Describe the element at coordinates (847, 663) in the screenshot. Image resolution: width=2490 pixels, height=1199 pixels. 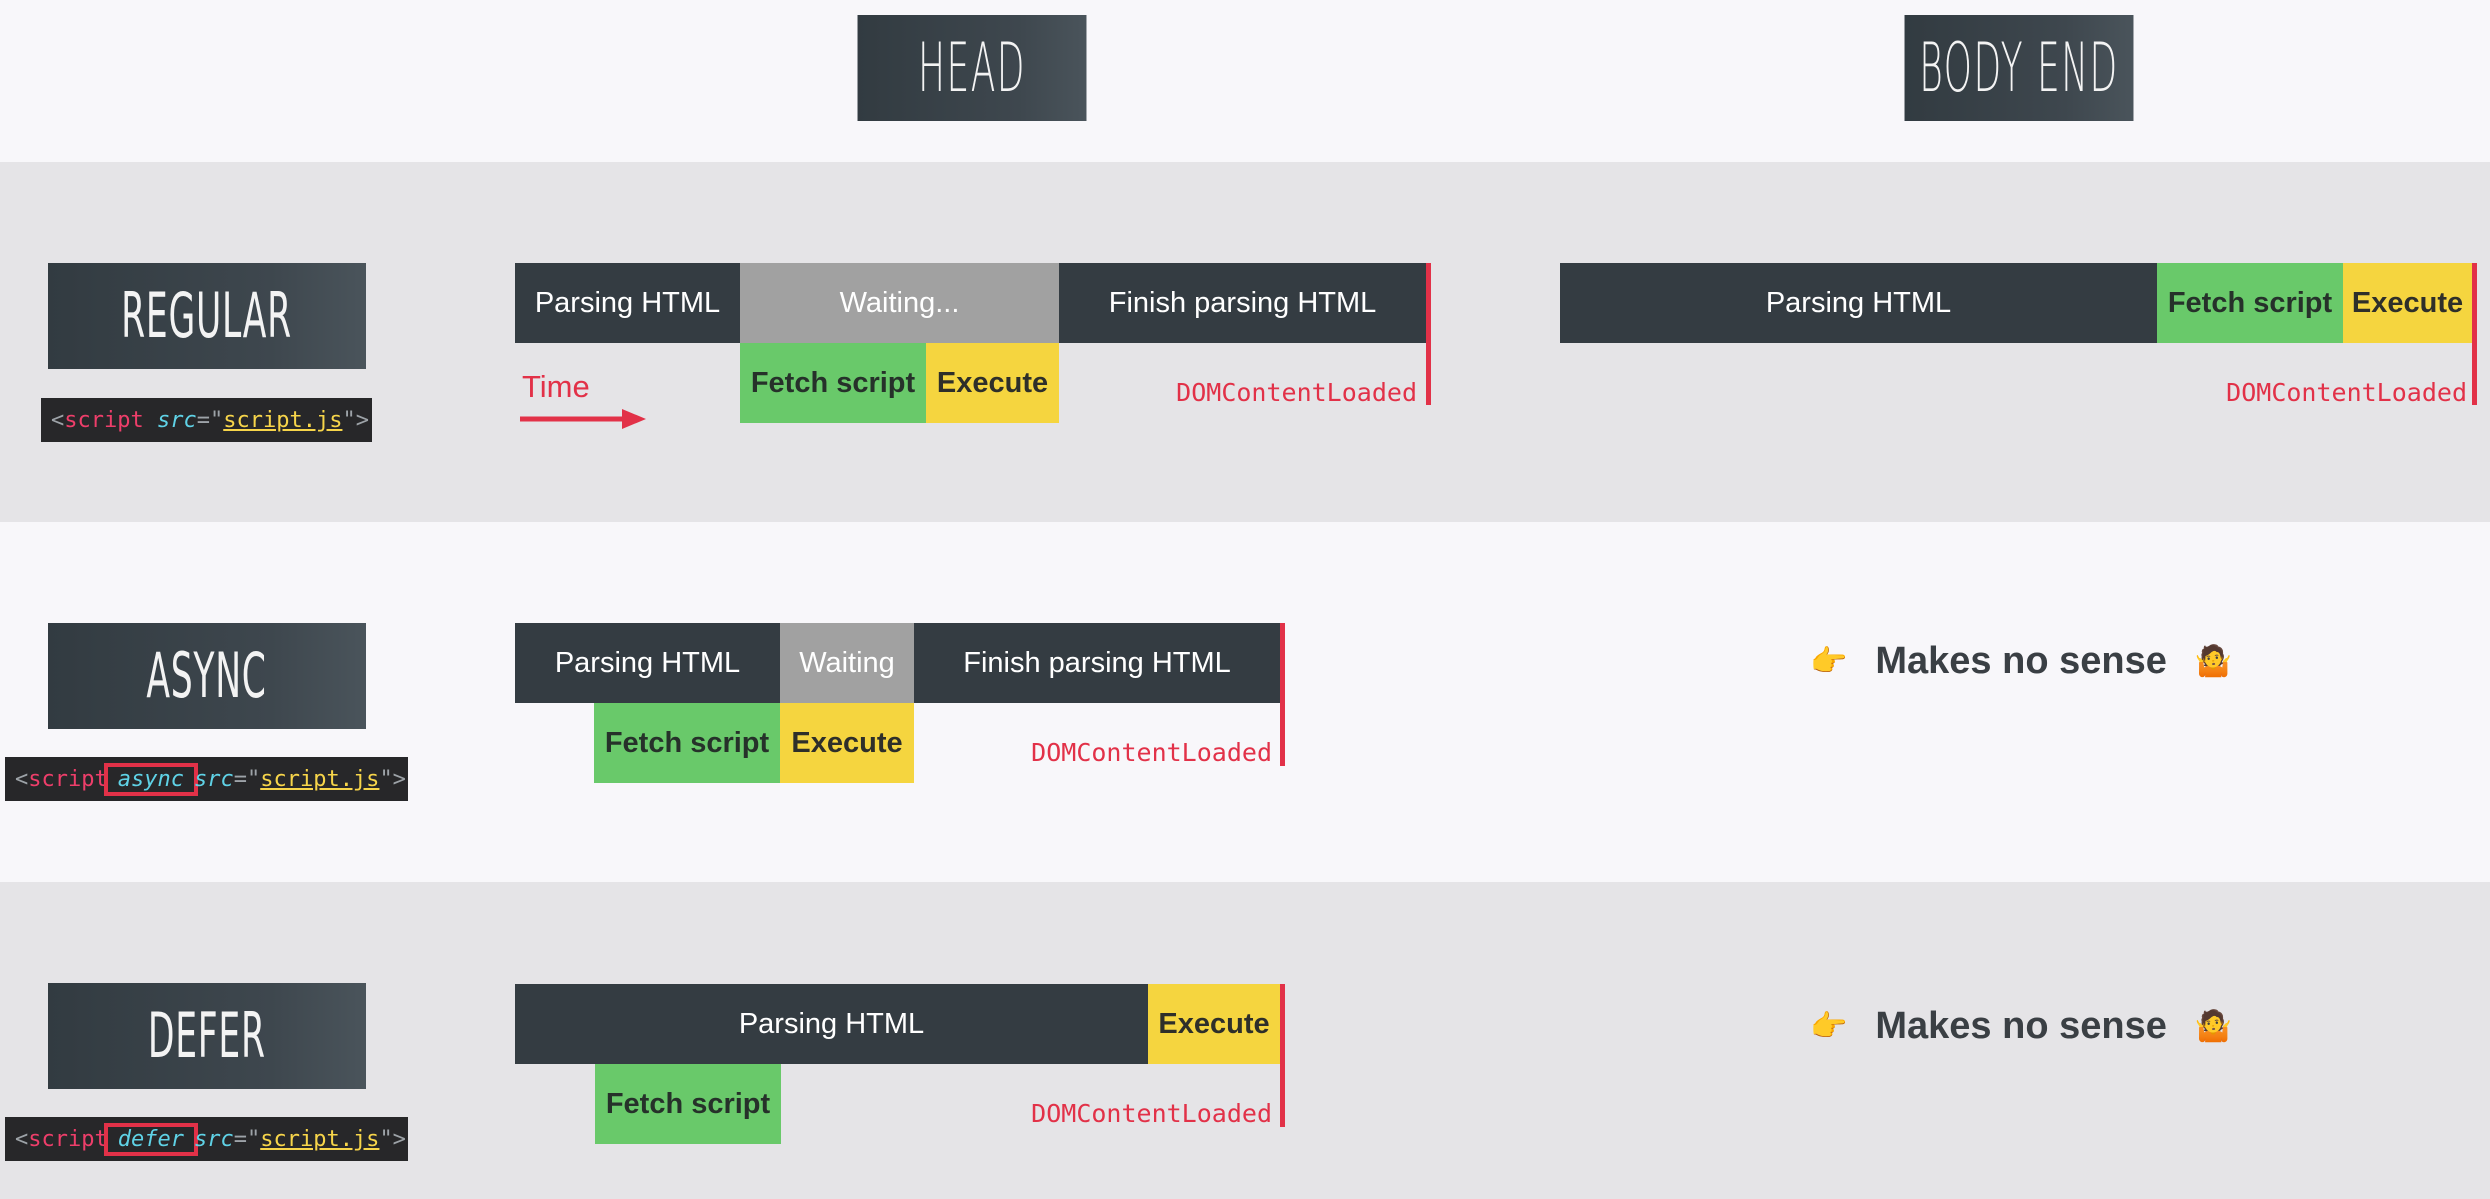
I see `async-head-waiting: Waiting` at that location.